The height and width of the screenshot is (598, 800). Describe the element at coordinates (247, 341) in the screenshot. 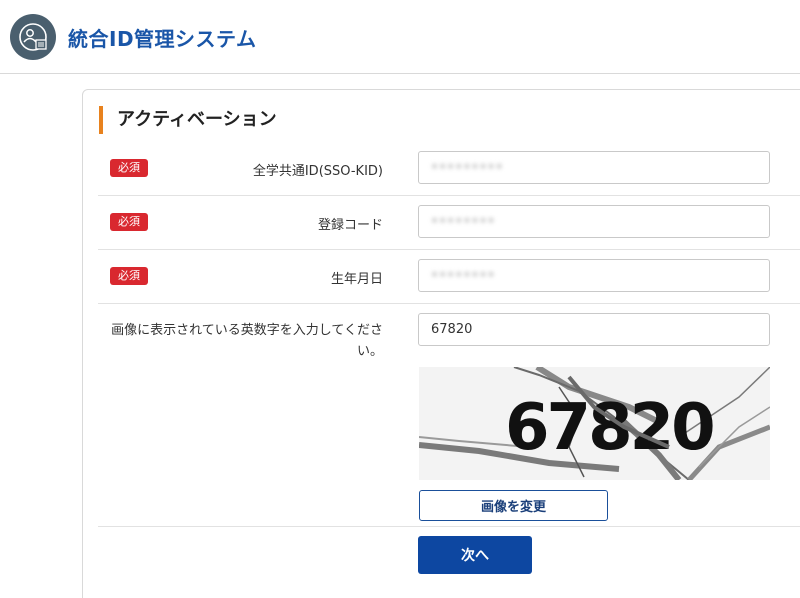

I see `captcha-label: 画像に表示されている英数字を入力してください。` at that location.